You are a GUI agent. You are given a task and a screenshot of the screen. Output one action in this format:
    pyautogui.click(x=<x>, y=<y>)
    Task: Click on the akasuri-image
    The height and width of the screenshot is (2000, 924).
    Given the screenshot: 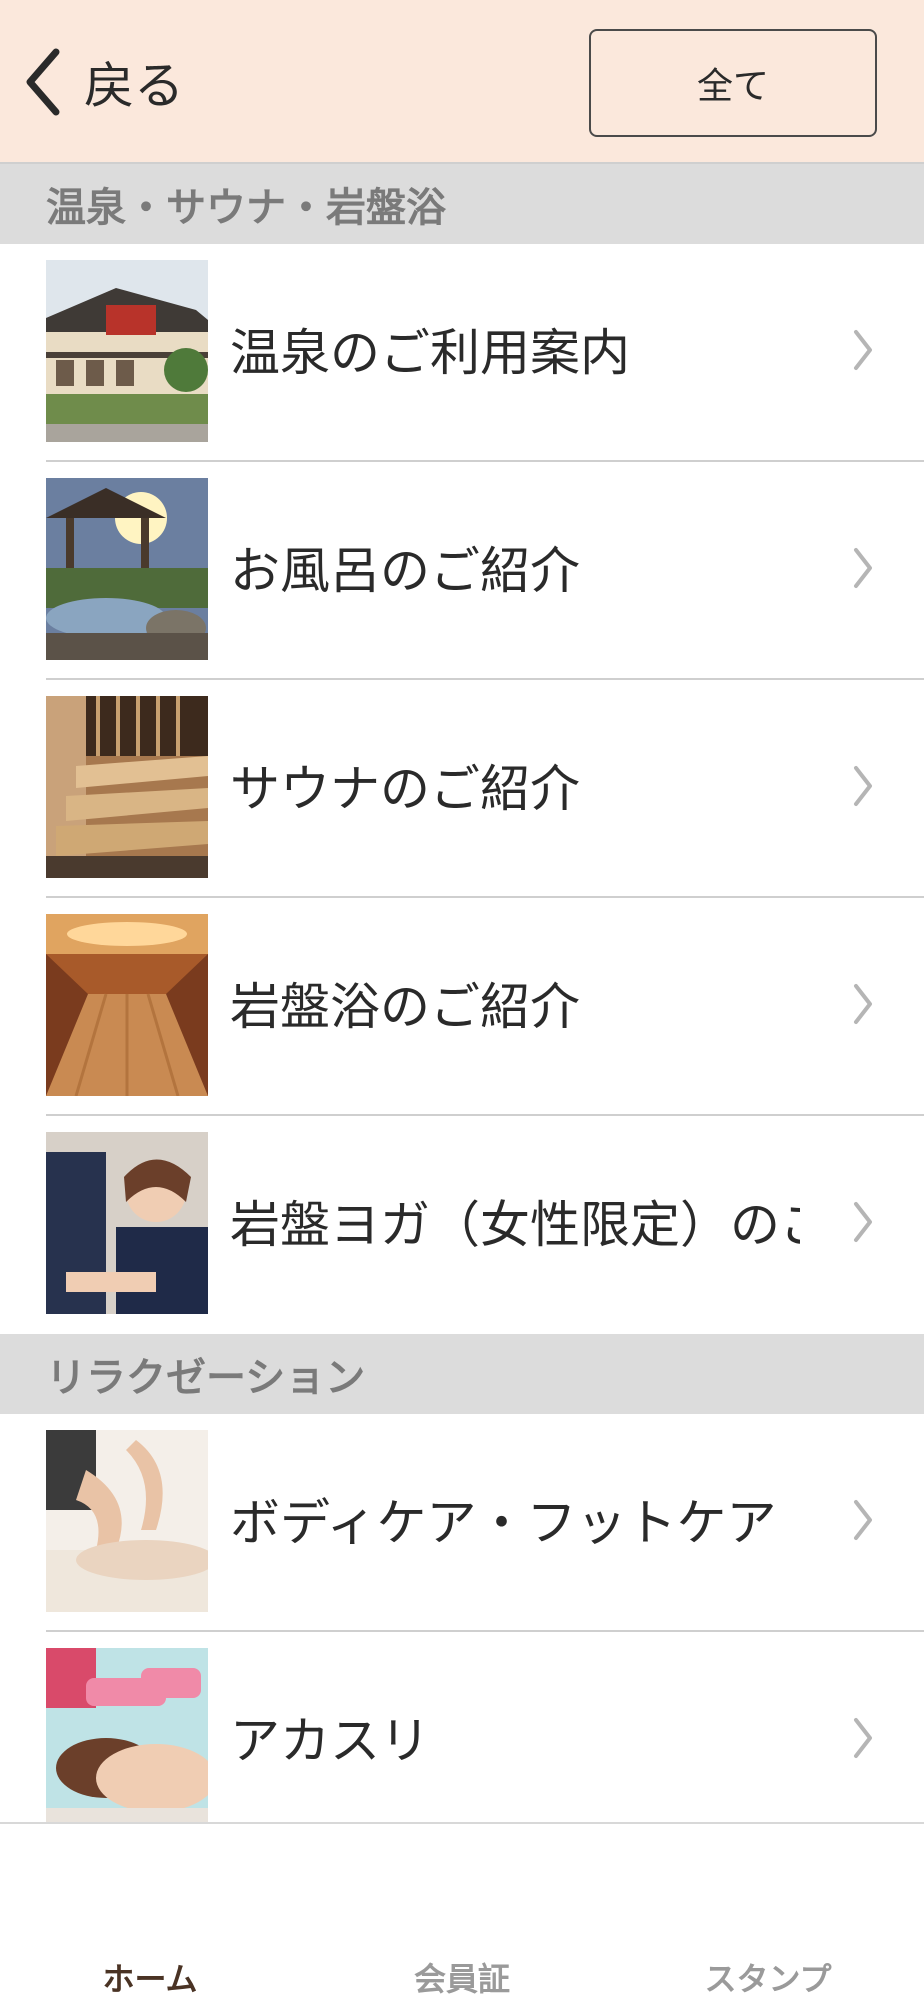 What is the action you would take?
    pyautogui.click(x=127, y=1739)
    